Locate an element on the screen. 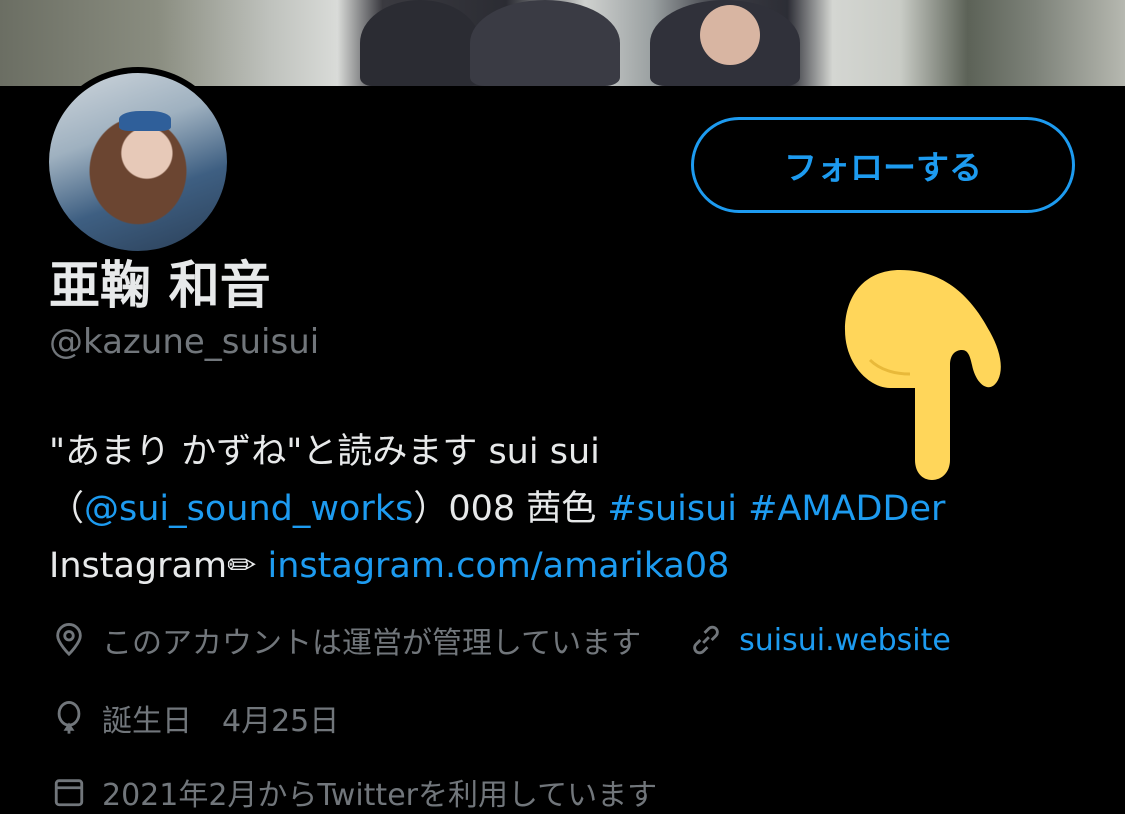  profile-meta-joined: 2021年2月からTwitterを利用しています is located at coordinates (354, 792).